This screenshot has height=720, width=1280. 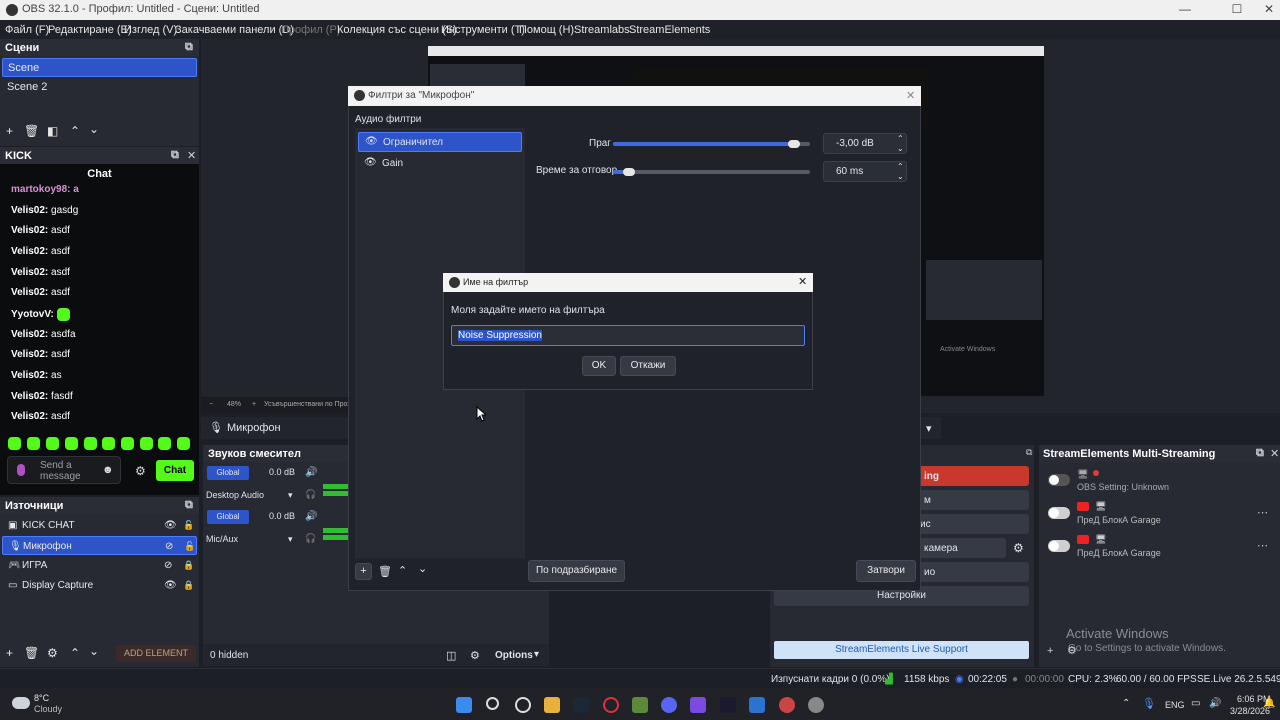 What do you see at coordinates (211, 404) in the screenshot?
I see `zoom-out-icon: −` at bounding box center [211, 404].